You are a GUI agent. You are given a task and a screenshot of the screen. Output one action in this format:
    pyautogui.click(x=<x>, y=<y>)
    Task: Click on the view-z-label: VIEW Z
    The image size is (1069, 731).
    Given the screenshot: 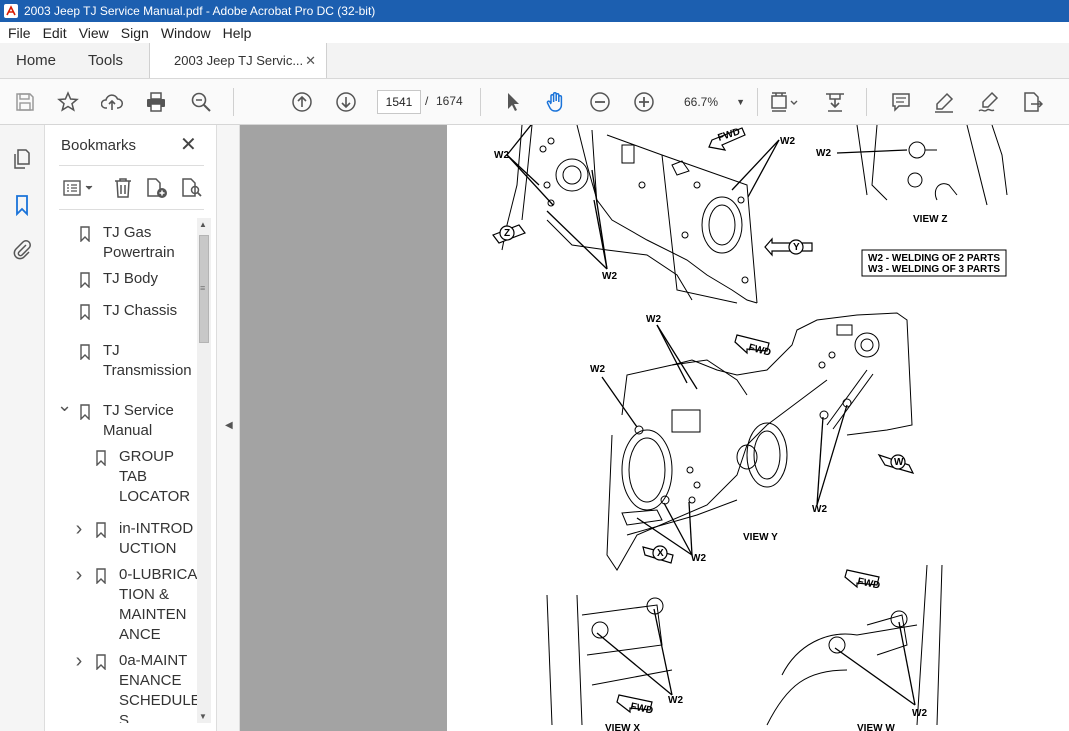 What is the action you would take?
    pyautogui.click(x=930, y=219)
    